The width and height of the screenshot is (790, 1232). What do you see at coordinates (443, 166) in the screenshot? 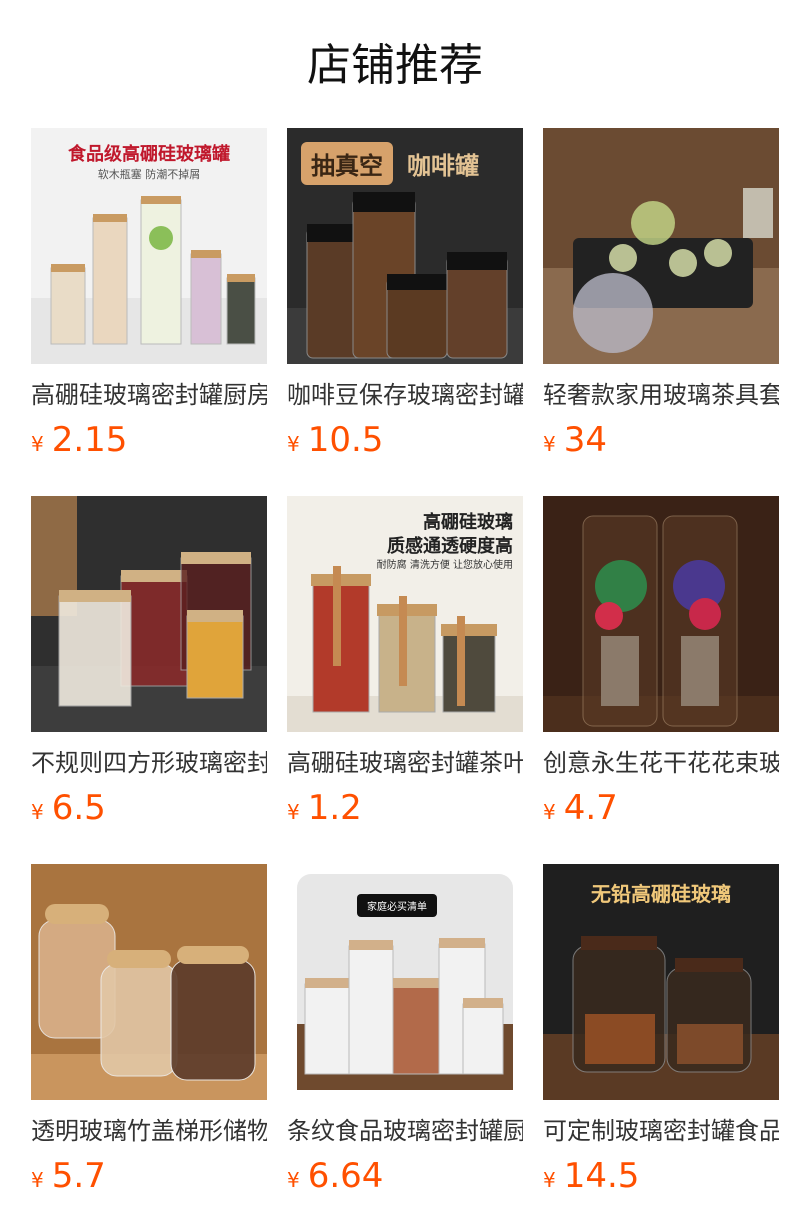
I see `image-subline: 咖啡罐` at bounding box center [443, 166].